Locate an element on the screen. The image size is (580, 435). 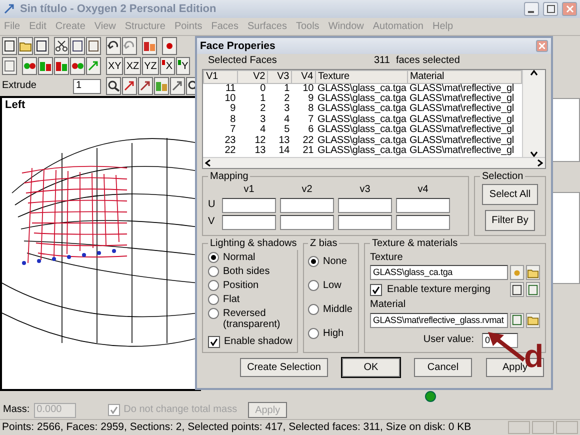
column-header: V4 is located at coordinates (304, 76).